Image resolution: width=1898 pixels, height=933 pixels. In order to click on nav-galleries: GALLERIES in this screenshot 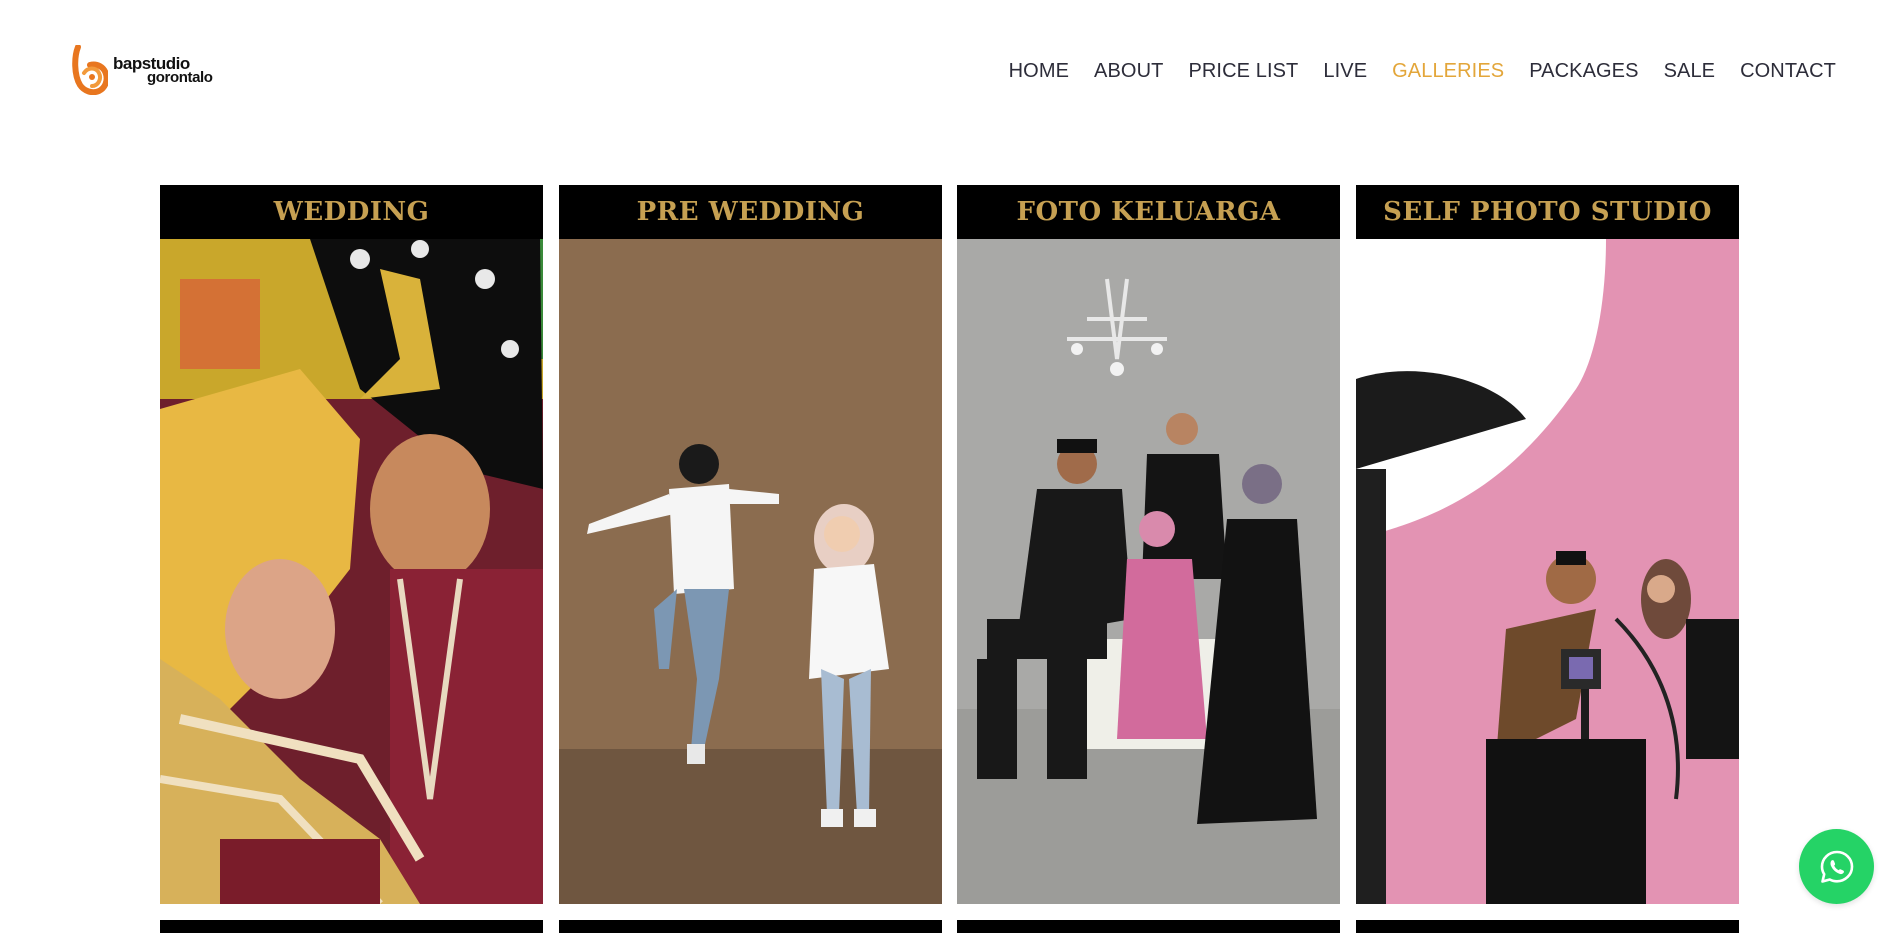, I will do `click(1448, 71)`.